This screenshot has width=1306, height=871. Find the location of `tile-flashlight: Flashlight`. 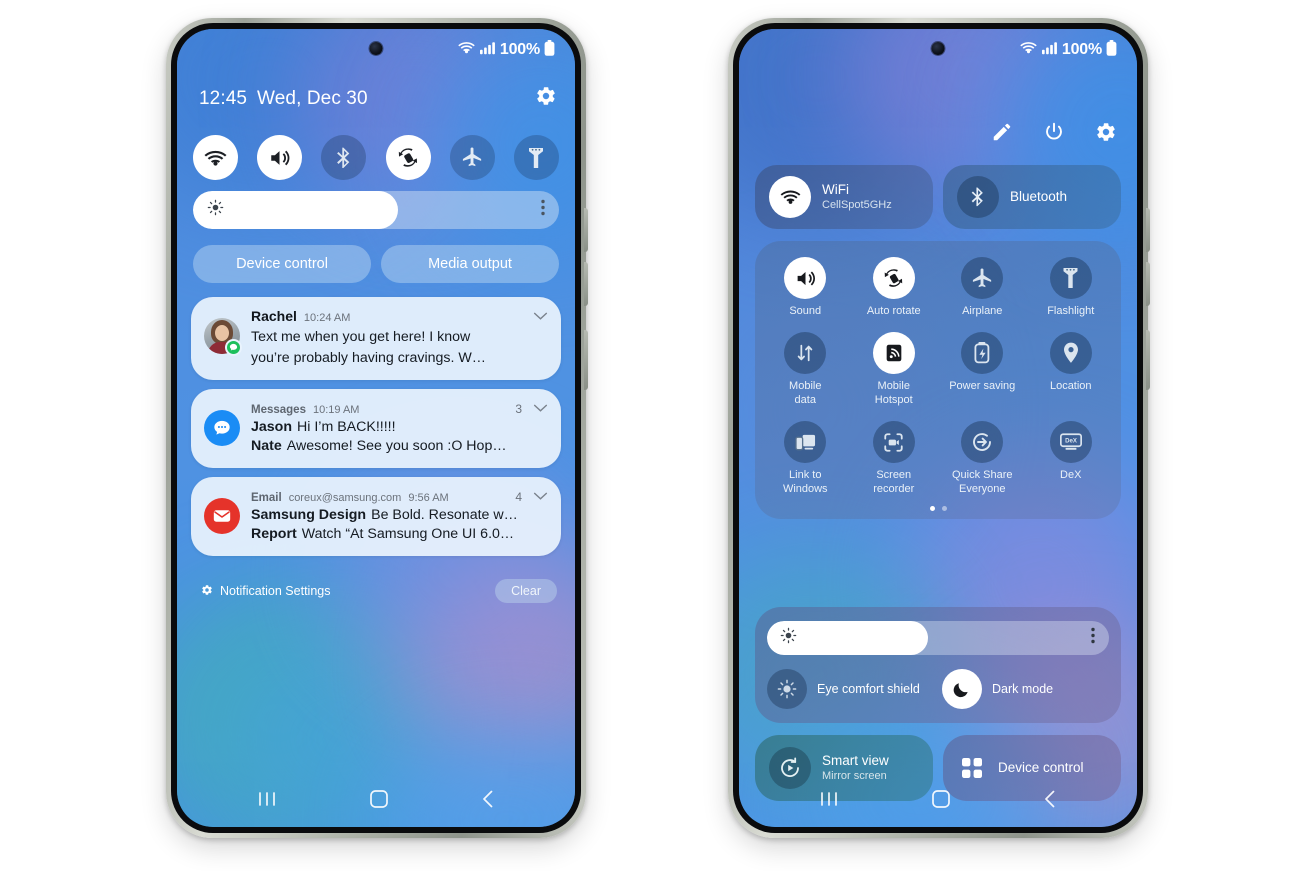

tile-flashlight: Flashlight is located at coordinates (1071, 287).